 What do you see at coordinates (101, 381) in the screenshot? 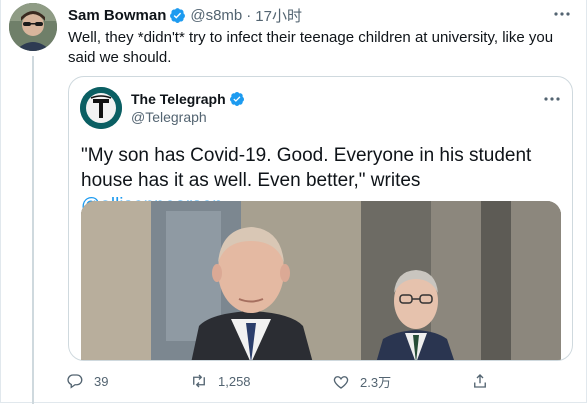
I see `reply-count: 39` at bounding box center [101, 381].